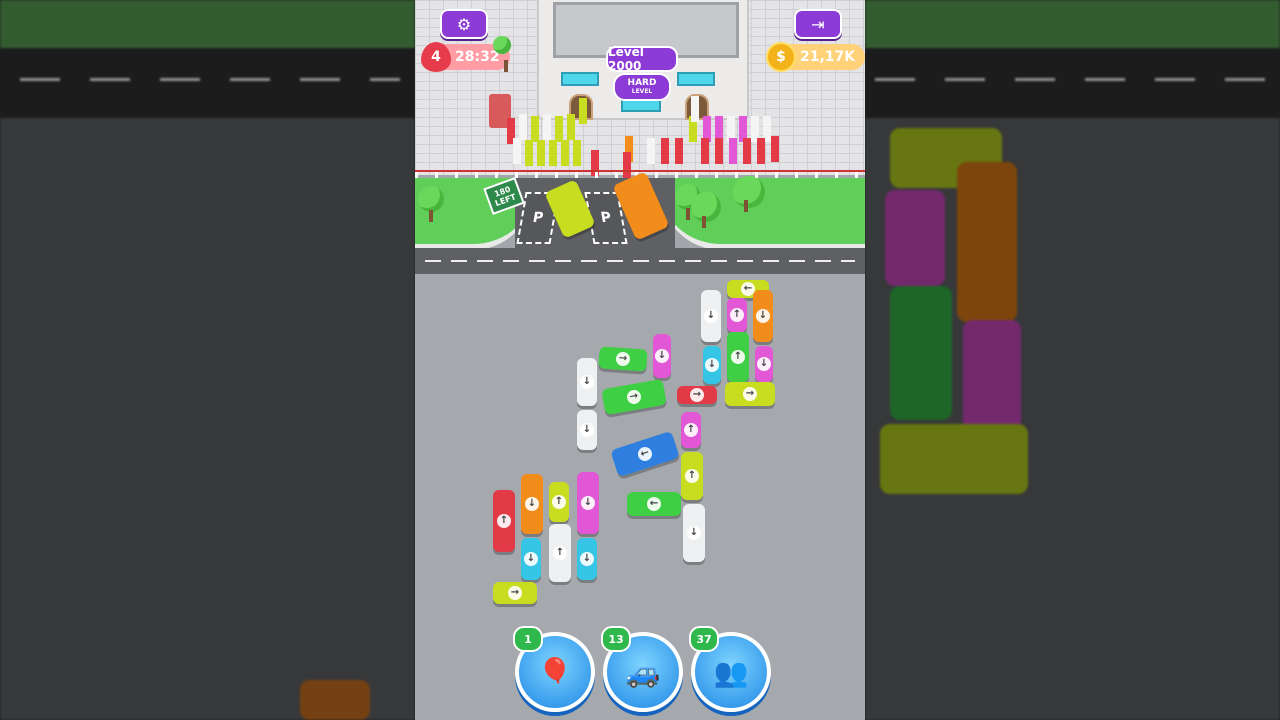 The image size is (1280, 720). Describe the element at coordinates (555, 672) in the screenshot. I see `balloon-icon: 🎈` at that location.